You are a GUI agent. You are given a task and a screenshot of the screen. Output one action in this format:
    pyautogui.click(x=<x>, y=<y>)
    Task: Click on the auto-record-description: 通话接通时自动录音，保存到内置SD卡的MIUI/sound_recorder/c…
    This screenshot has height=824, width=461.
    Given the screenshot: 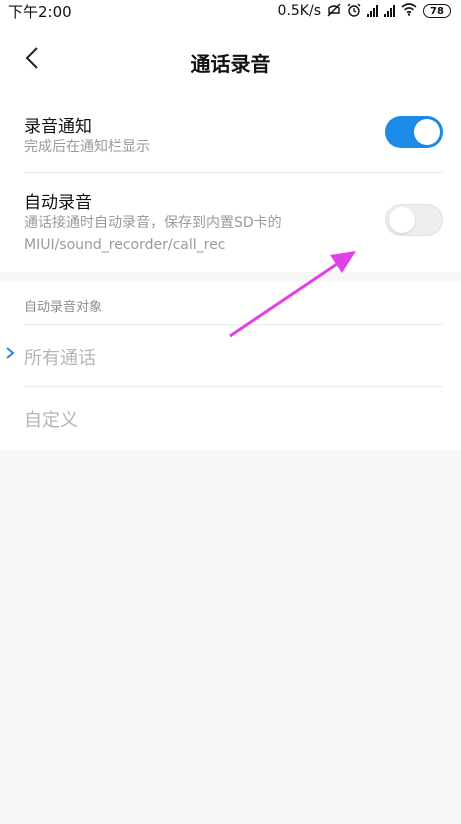 What is the action you would take?
    pyautogui.click(x=153, y=234)
    